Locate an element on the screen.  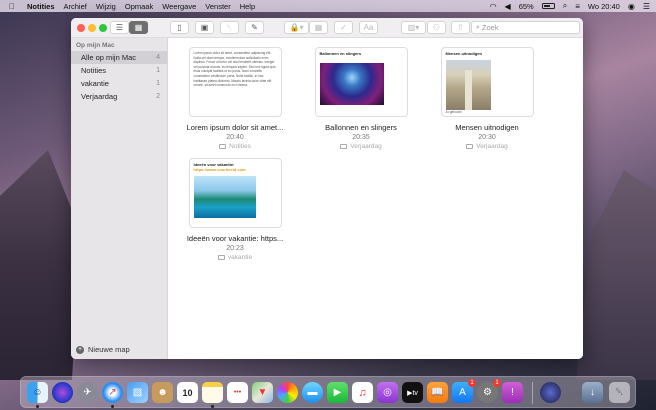
app-store-icon: A1 is located at coordinates (464, 391).